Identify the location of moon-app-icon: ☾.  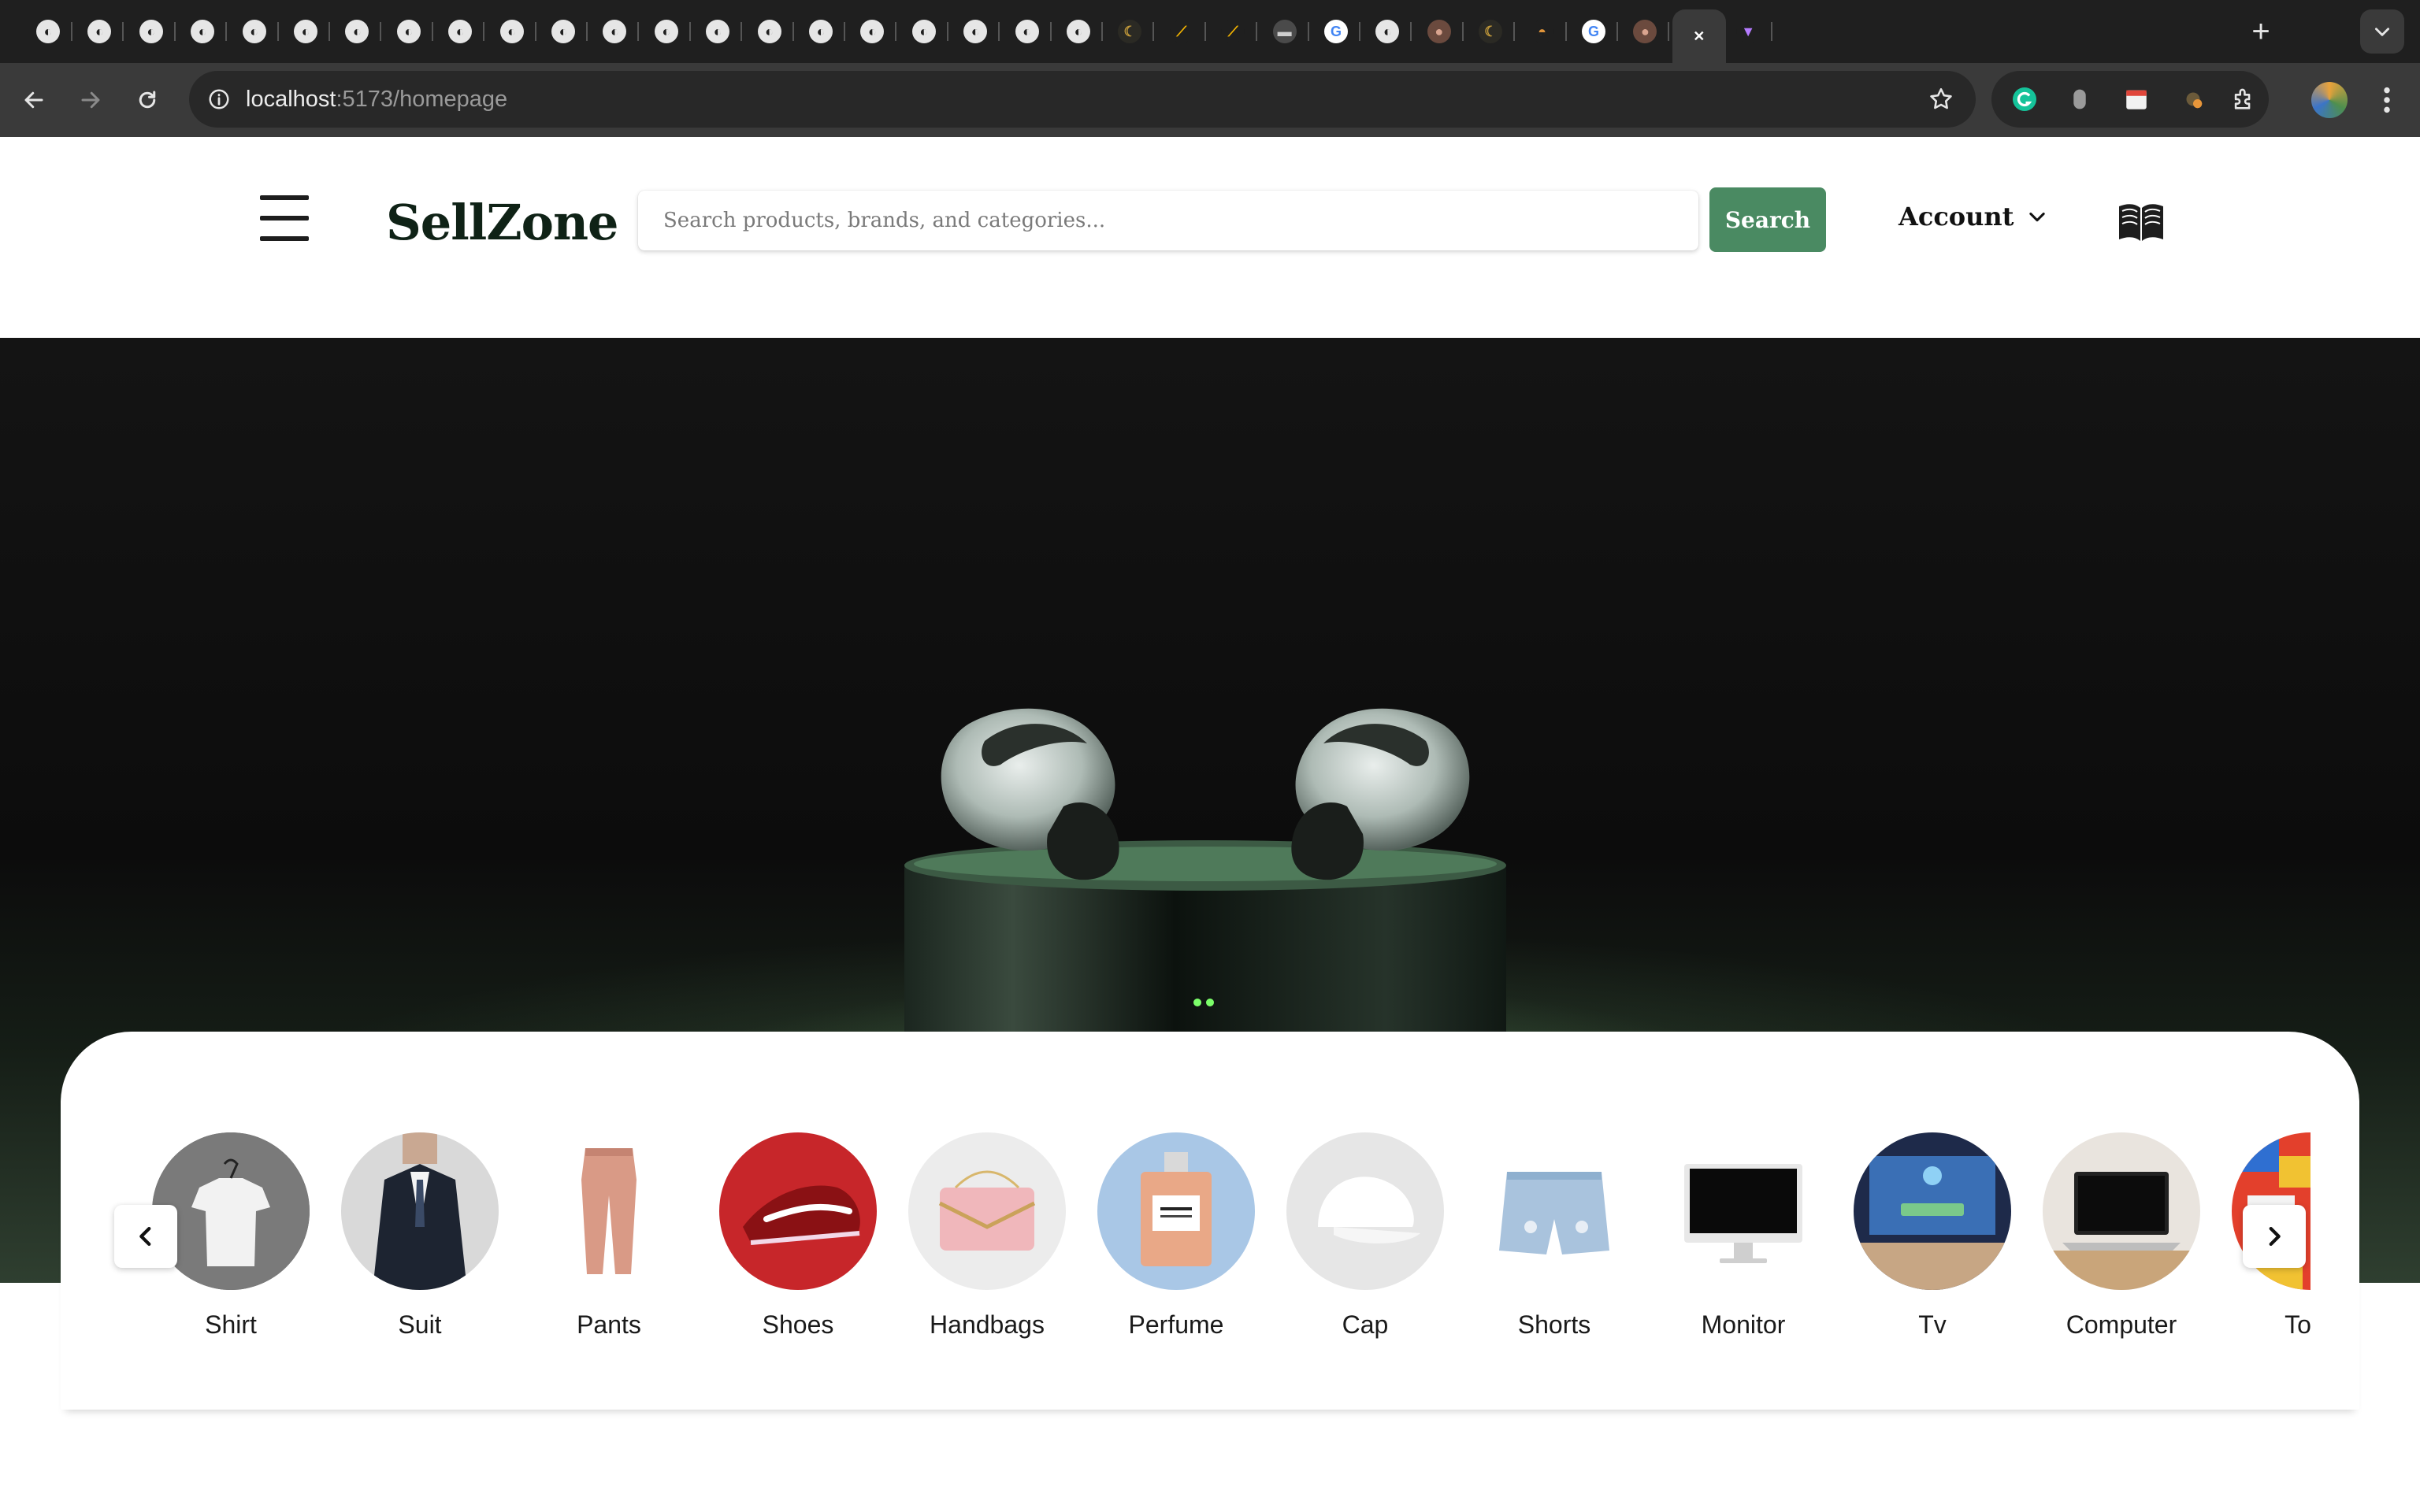
(1130, 31).